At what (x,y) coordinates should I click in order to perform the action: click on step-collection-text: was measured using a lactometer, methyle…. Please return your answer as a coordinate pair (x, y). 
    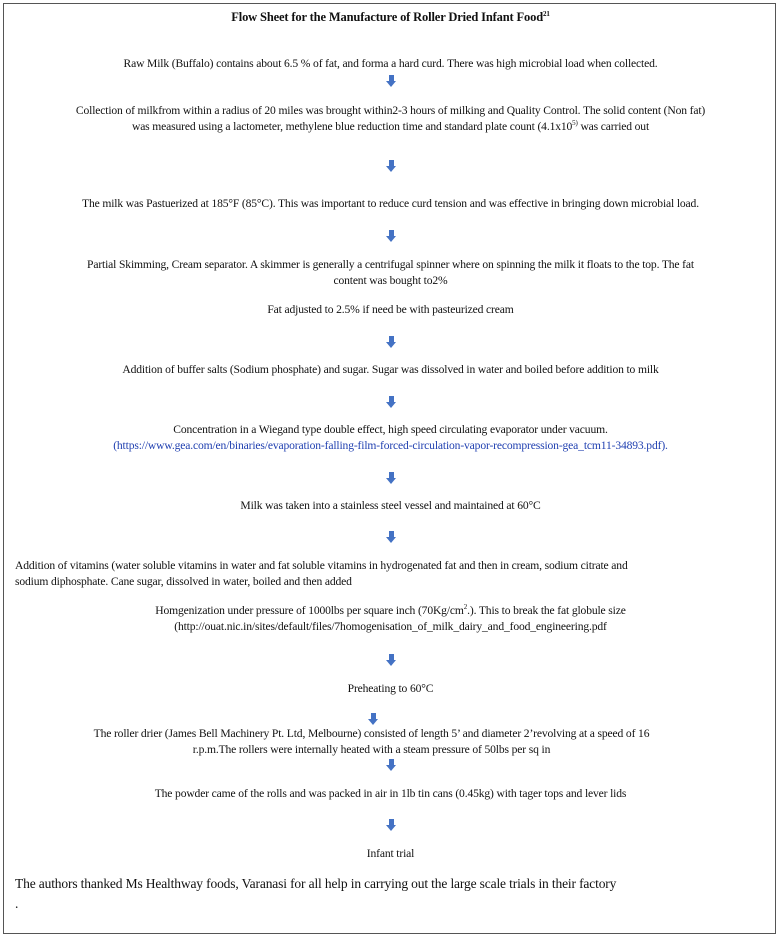
    Looking at the image, I should click on (352, 126).